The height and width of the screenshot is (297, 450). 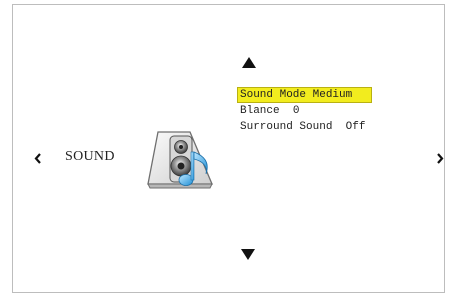 What do you see at coordinates (286, 127) in the screenshot?
I see `menu-item-label: Surround Sound` at bounding box center [286, 127].